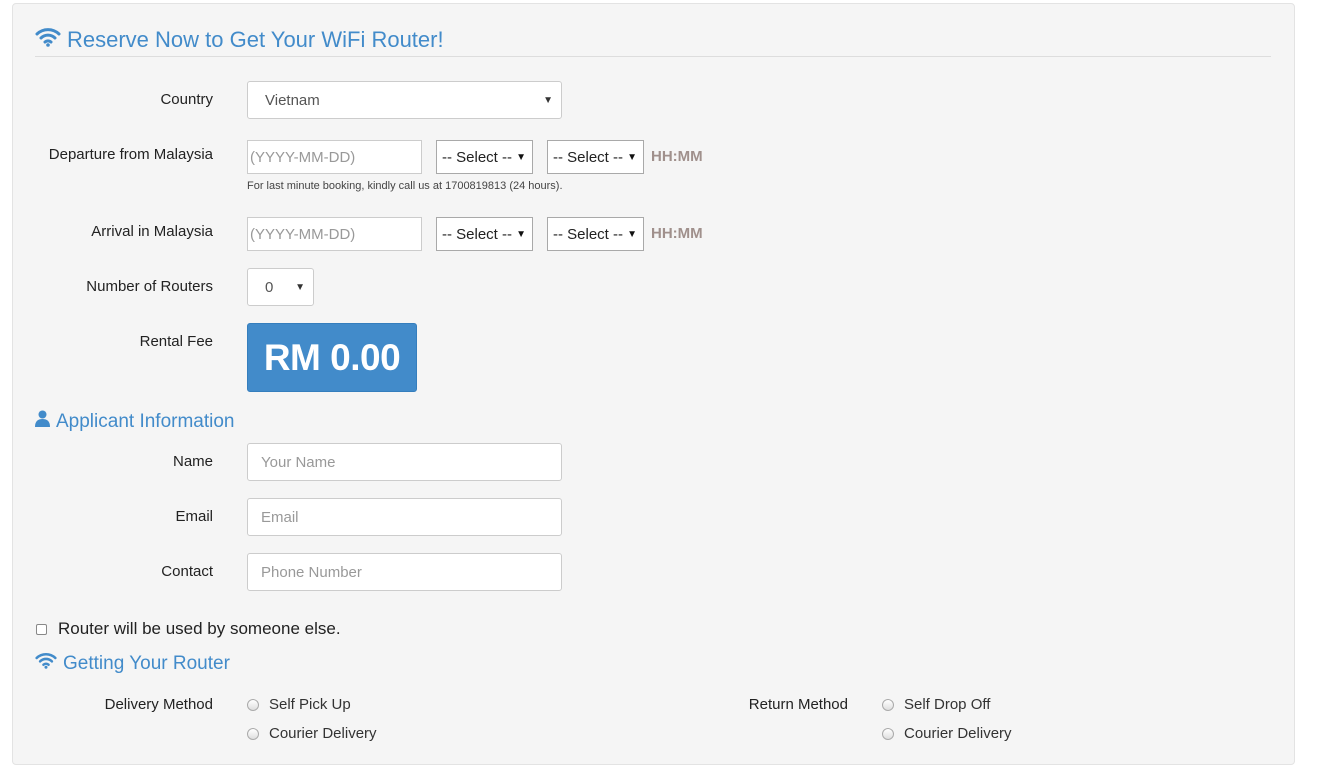  What do you see at coordinates (176, 341) in the screenshot?
I see `rental-fee-label: Rental Fee` at bounding box center [176, 341].